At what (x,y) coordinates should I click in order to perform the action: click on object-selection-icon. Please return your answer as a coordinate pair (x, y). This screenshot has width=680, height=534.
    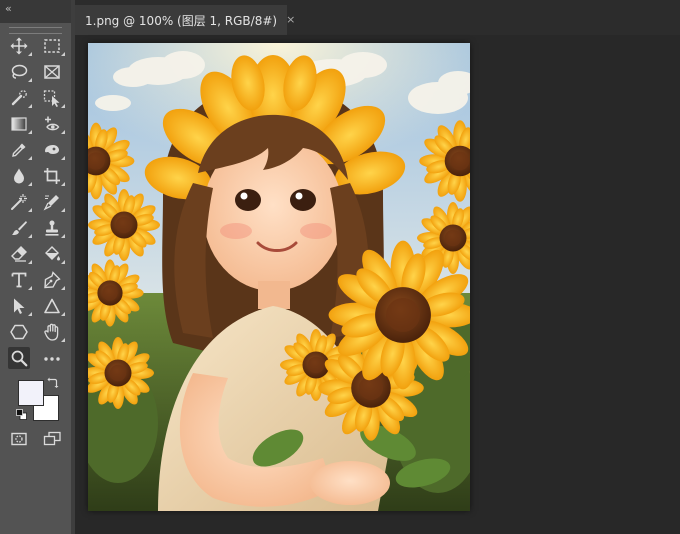
    Looking at the image, I should click on (51, 98).